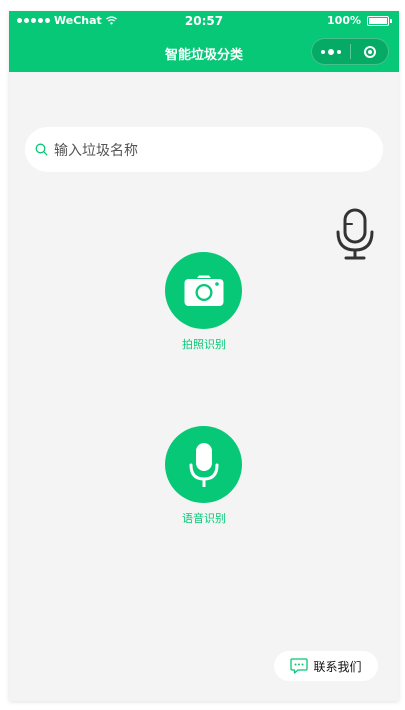  Describe the element at coordinates (337, 666) in the screenshot. I see `contact-us-label: 联系我们` at that location.